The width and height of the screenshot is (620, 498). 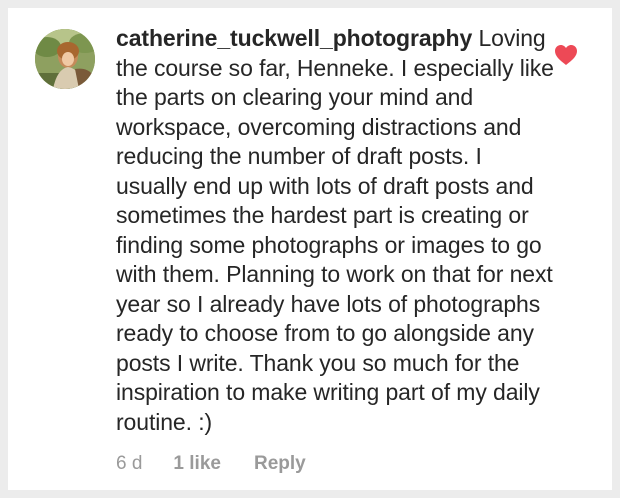 I want to click on likes-count-link: 1 like, so click(x=197, y=464).